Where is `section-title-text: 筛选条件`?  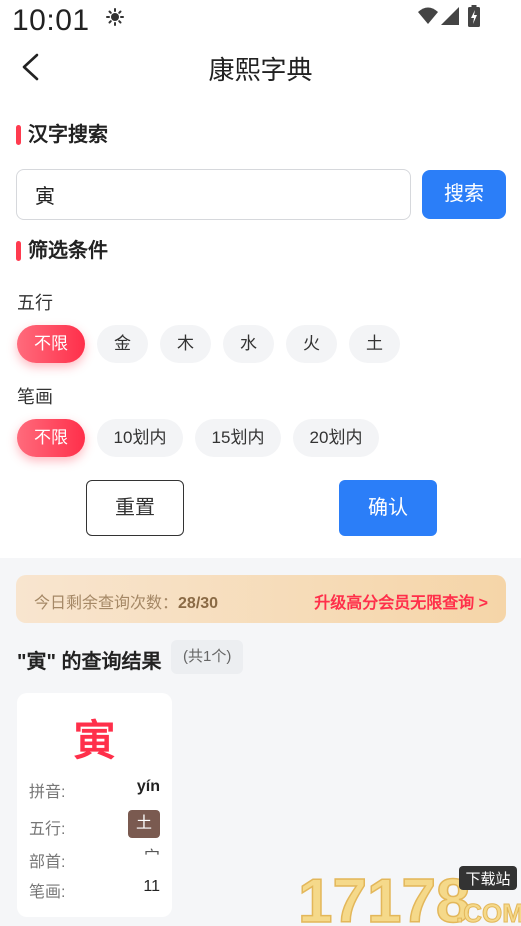 section-title-text: 筛选条件 is located at coordinates (68, 251).